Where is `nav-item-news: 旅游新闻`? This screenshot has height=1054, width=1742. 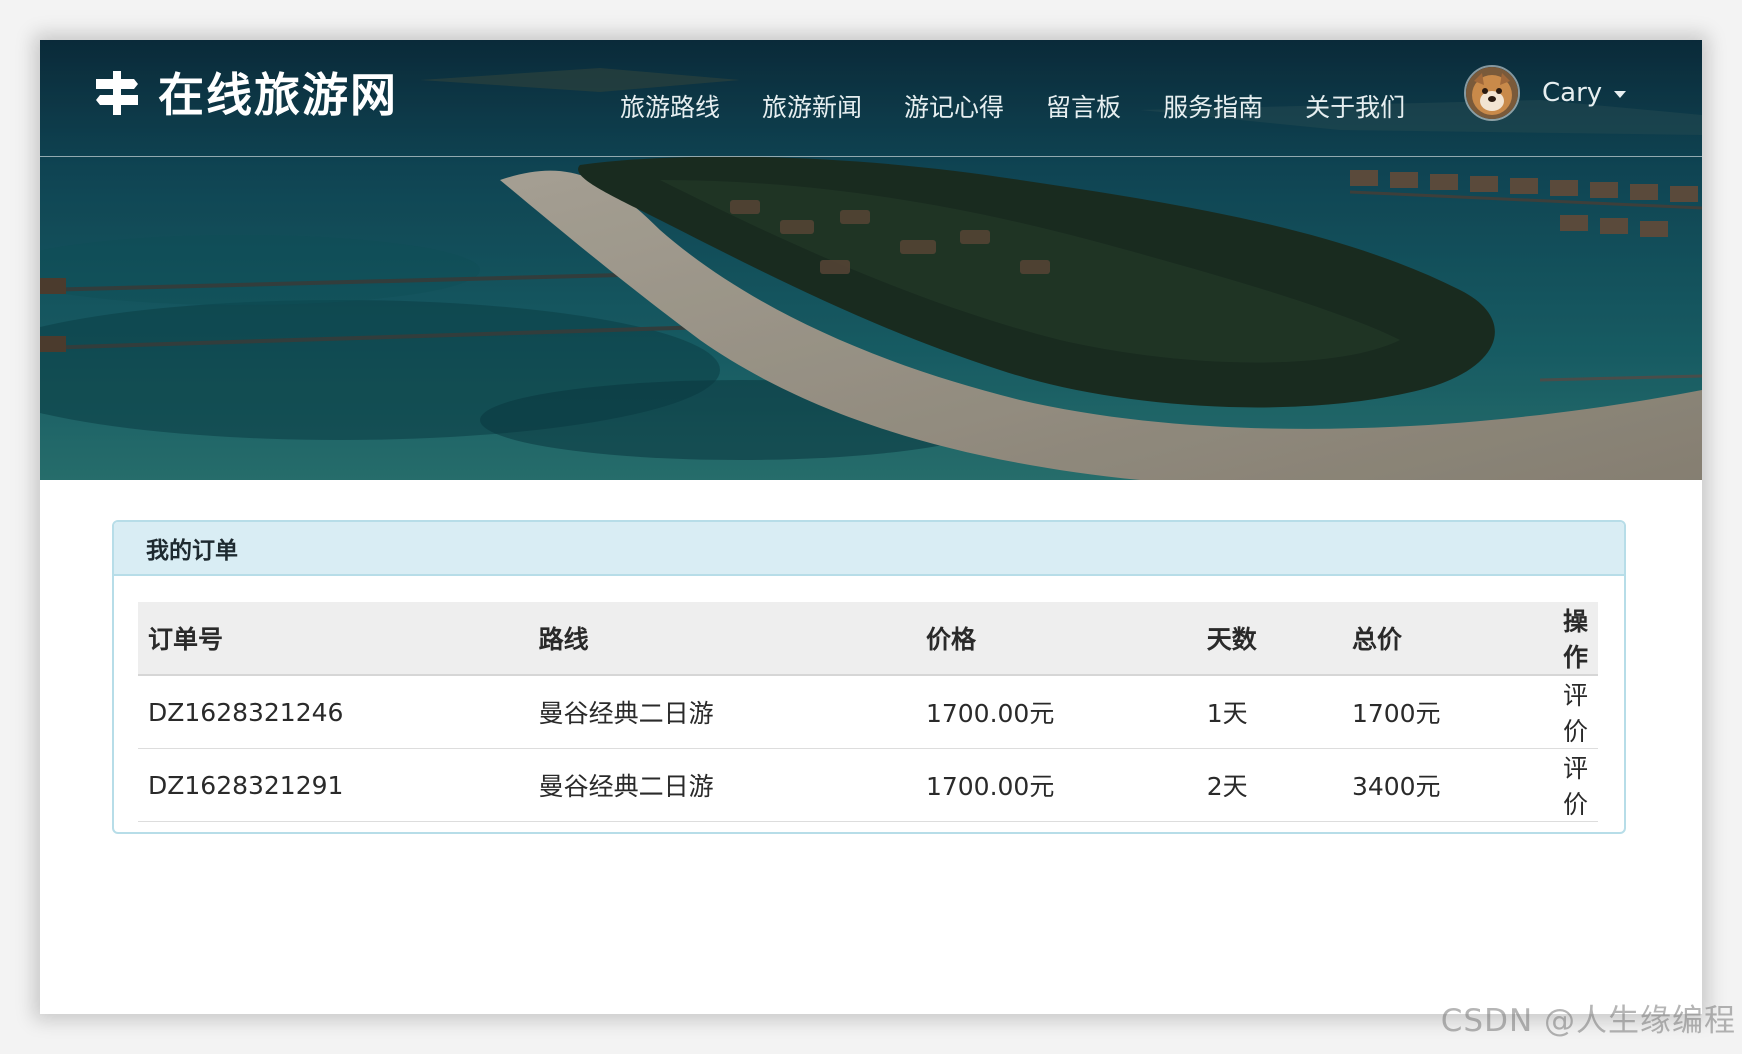
nav-item-news: 旅游新闻 is located at coordinates (812, 106).